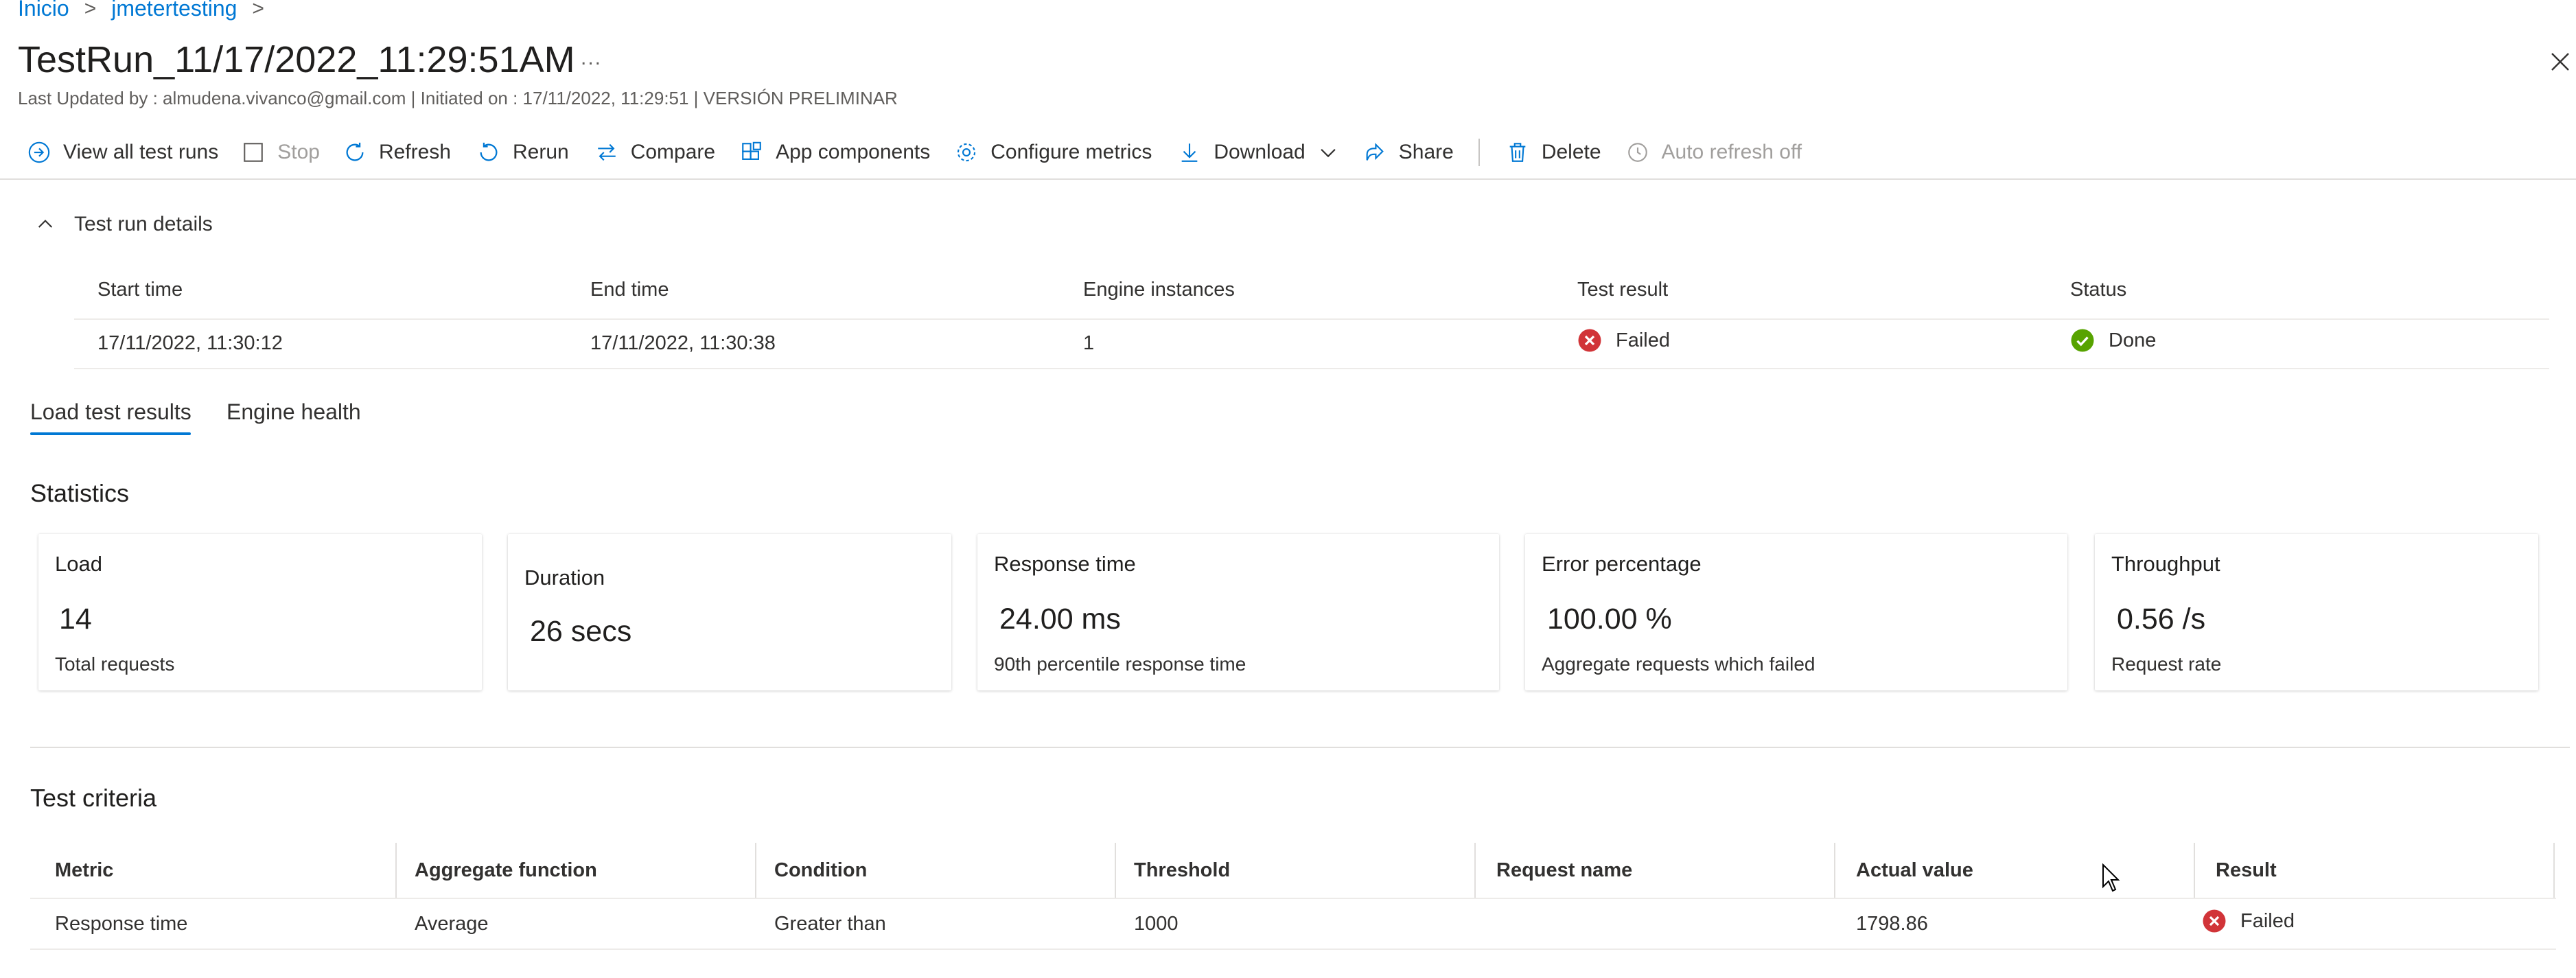 The image size is (2576, 978). Describe the element at coordinates (2166, 664) in the screenshot. I see `stat-description: Request rate` at that location.